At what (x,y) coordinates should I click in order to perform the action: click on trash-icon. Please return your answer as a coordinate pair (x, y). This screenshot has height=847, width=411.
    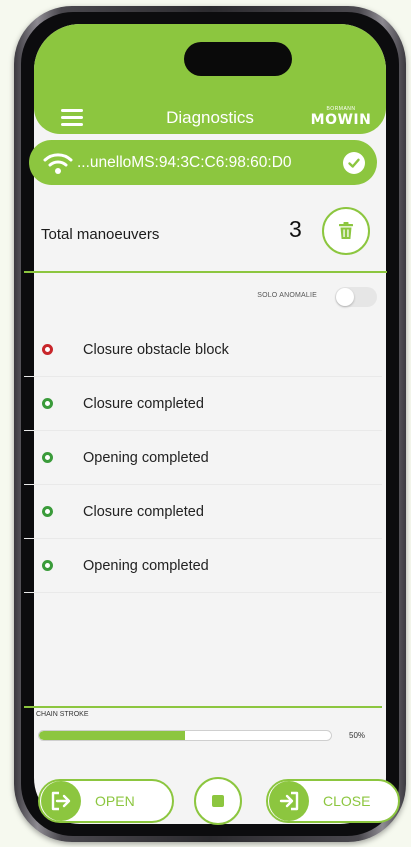
    Looking at the image, I should click on (346, 230).